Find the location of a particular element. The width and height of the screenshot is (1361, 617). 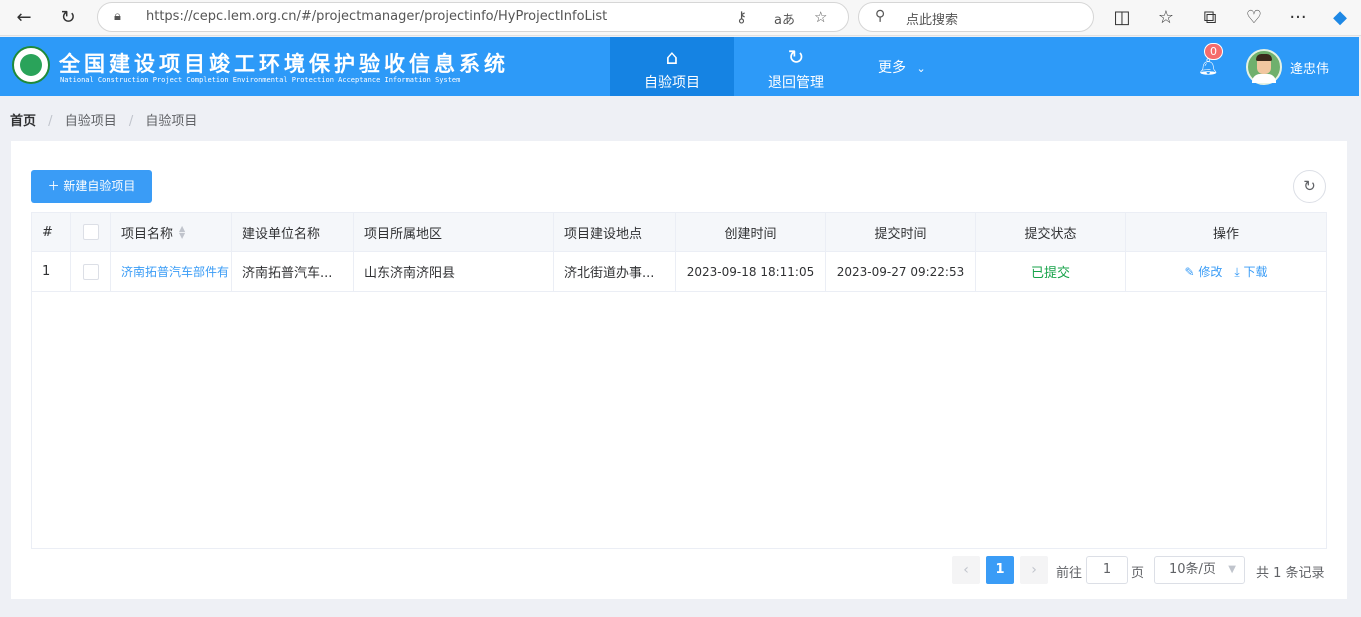

browser-search-box: ⚲ 点此搜索 is located at coordinates (976, 17).